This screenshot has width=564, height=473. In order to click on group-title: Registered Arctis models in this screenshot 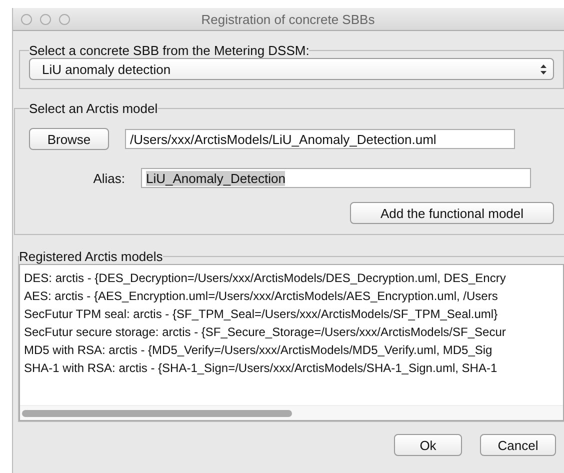, I will do `click(91, 256)`.